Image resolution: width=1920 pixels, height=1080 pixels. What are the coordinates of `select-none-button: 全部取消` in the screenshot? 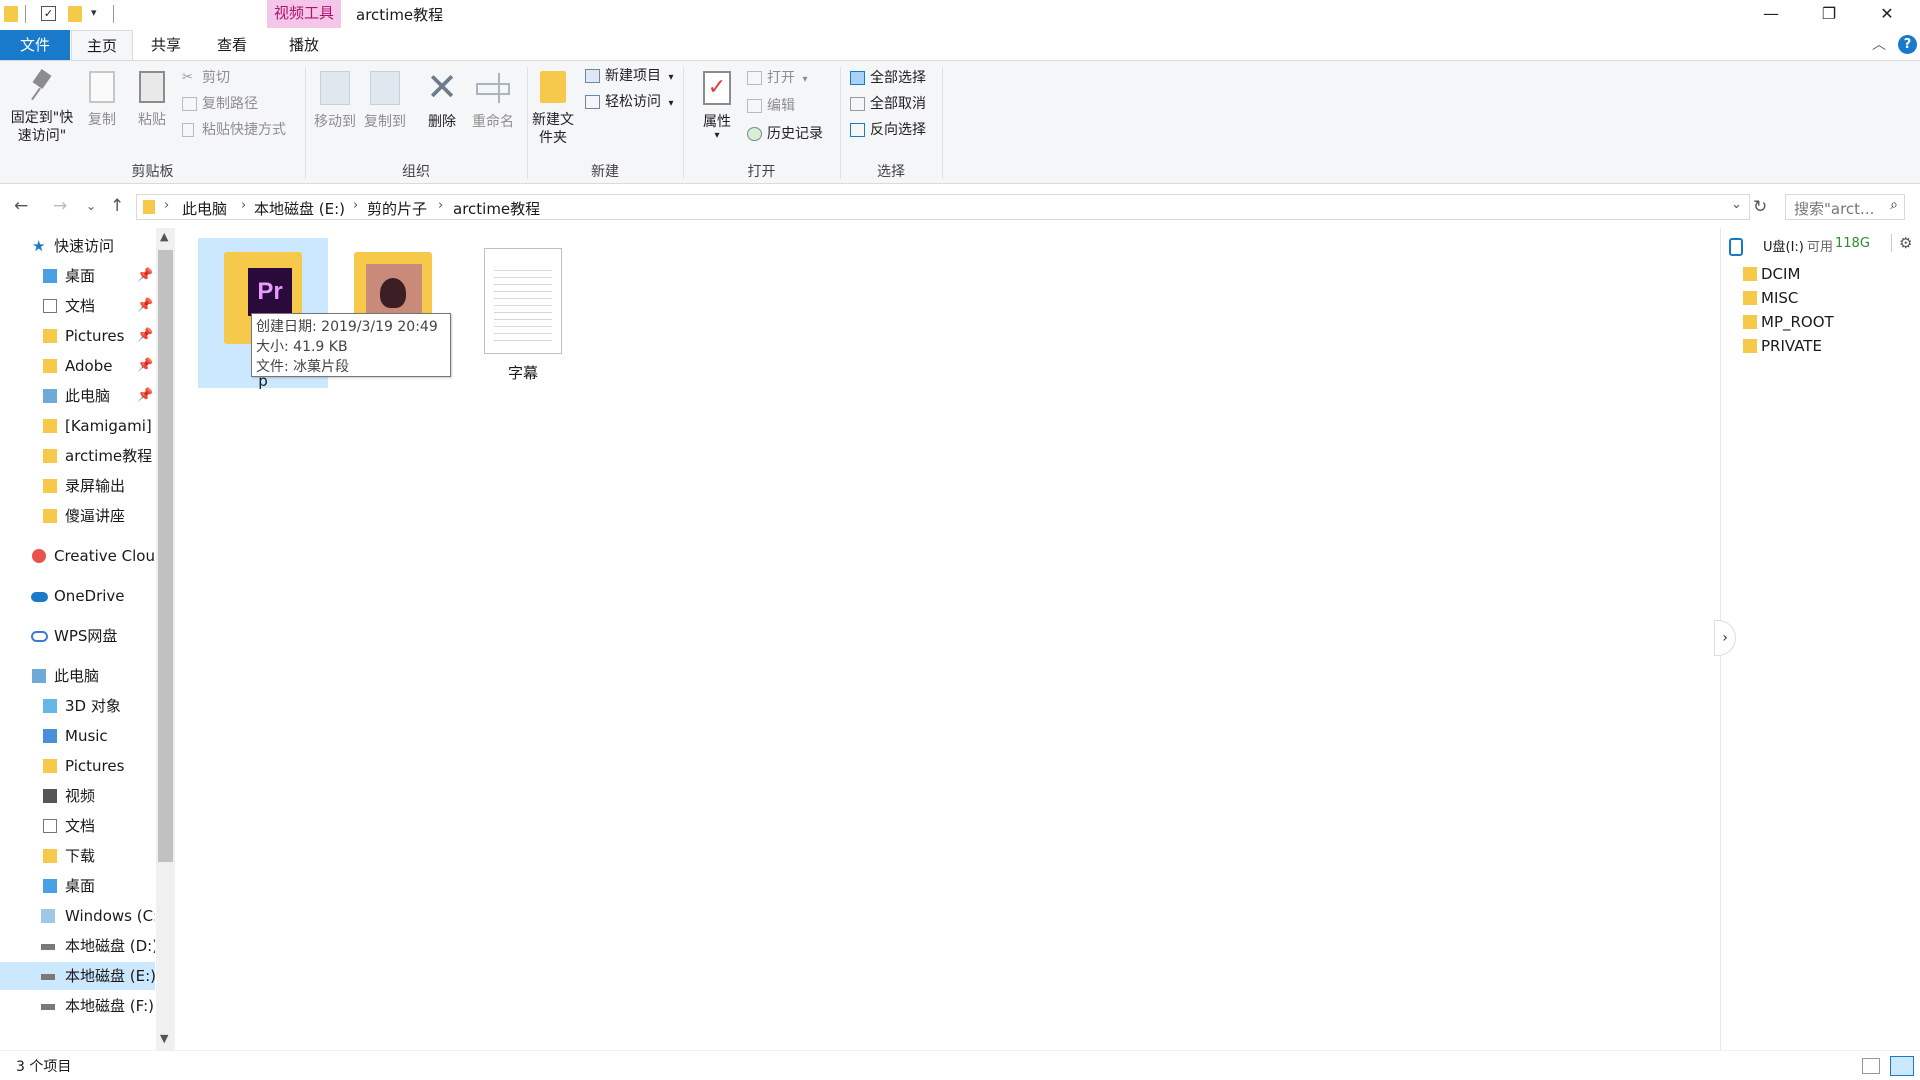 It's located at (887, 104).